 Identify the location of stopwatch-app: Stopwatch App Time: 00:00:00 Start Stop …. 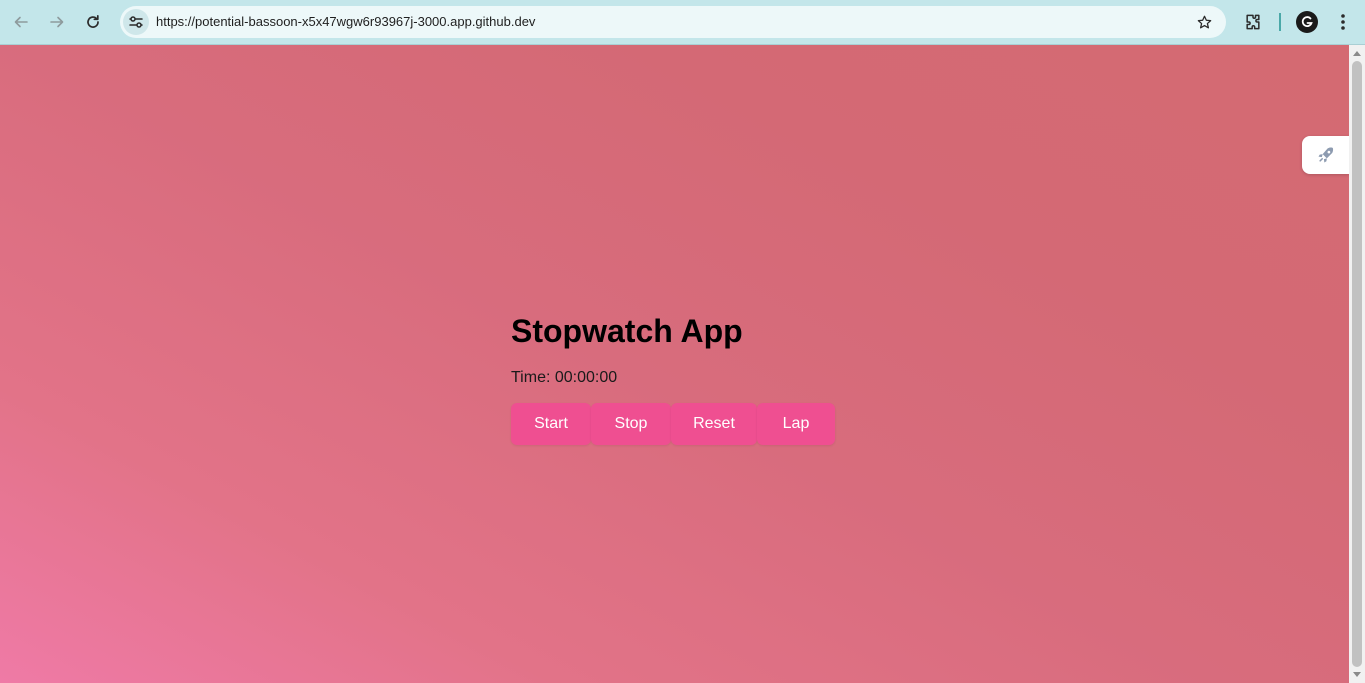
(673, 380).